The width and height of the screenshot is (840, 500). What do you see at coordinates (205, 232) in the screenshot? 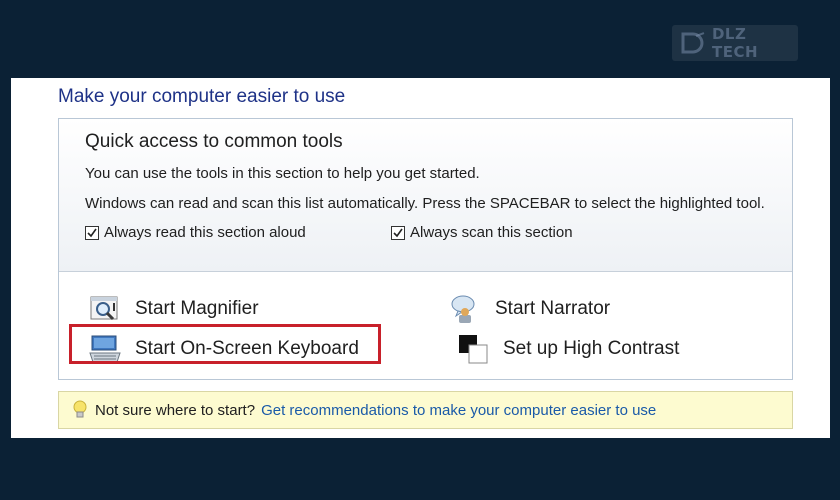
I see `read-aloud-label: Always read this section aloud` at bounding box center [205, 232].